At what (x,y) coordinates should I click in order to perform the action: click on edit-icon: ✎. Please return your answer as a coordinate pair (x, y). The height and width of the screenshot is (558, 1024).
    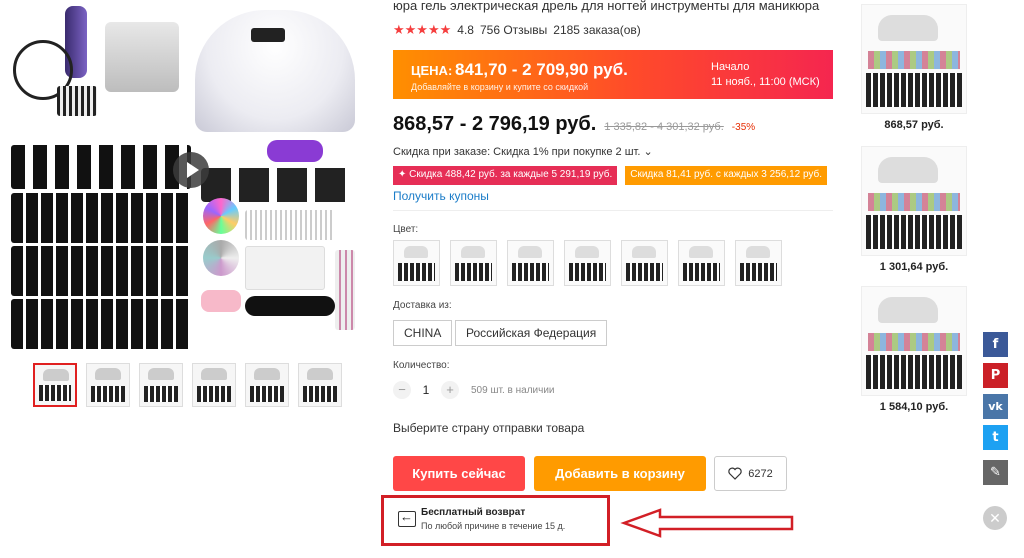
    Looking at the image, I should click on (995, 472).